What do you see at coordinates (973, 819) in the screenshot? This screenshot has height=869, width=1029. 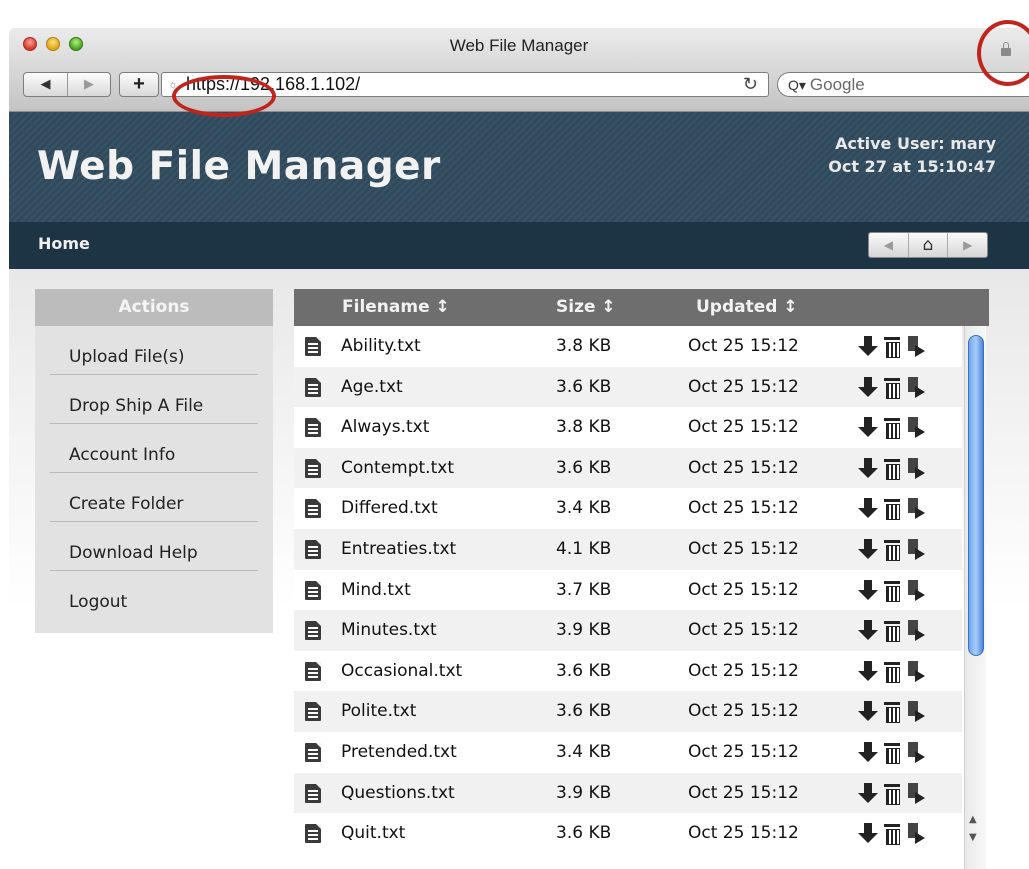 I see `scroll-up-icon: ▲` at bounding box center [973, 819].